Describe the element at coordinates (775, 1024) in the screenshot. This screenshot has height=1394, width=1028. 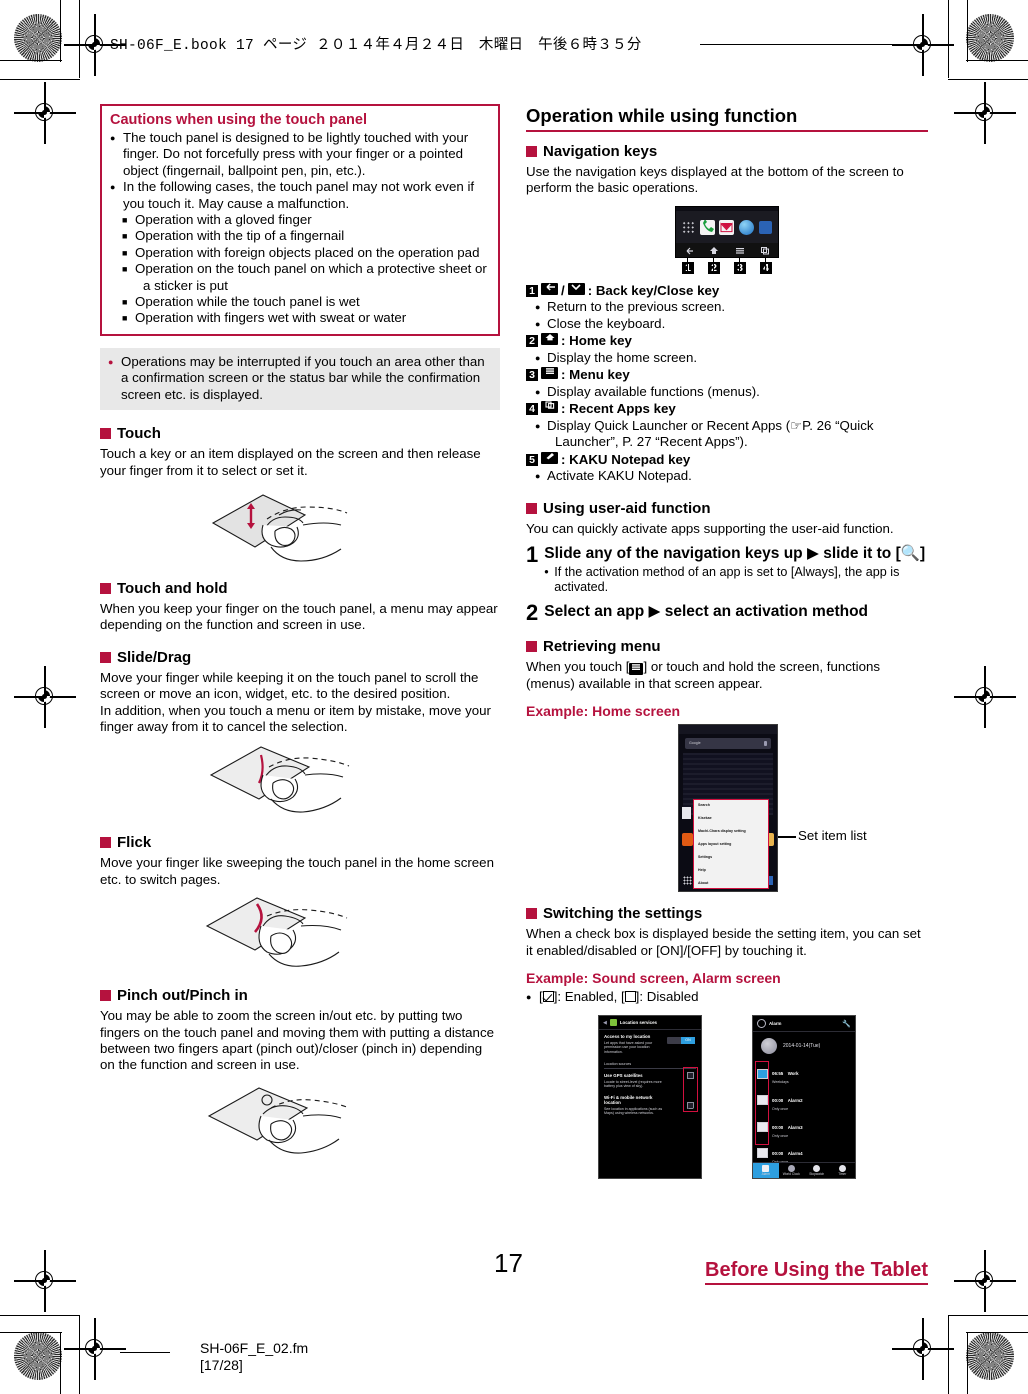
I see `screen-title: Alarm` at that location.